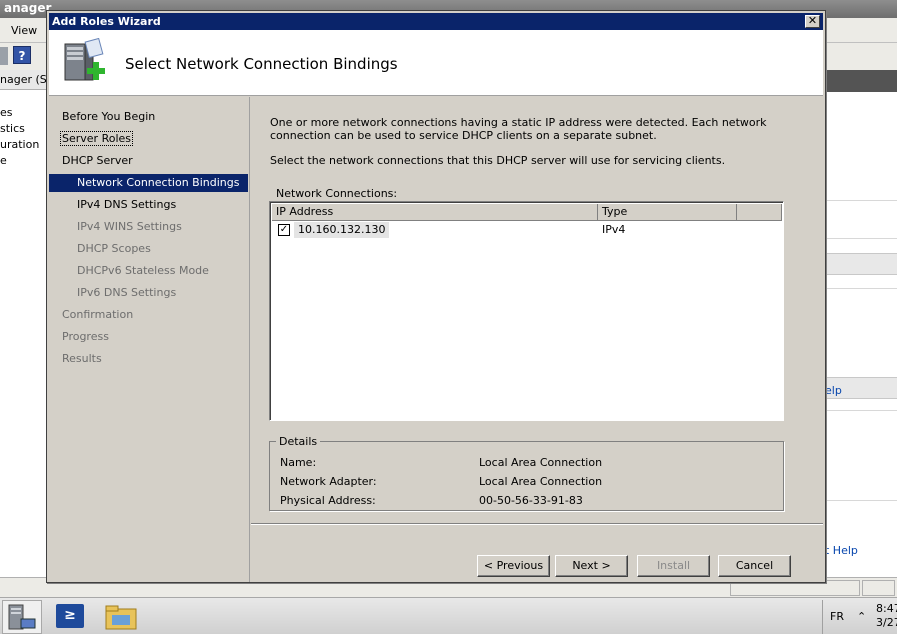  I want to click on nav-label: Network Connection Bindings, so click(158, 182).